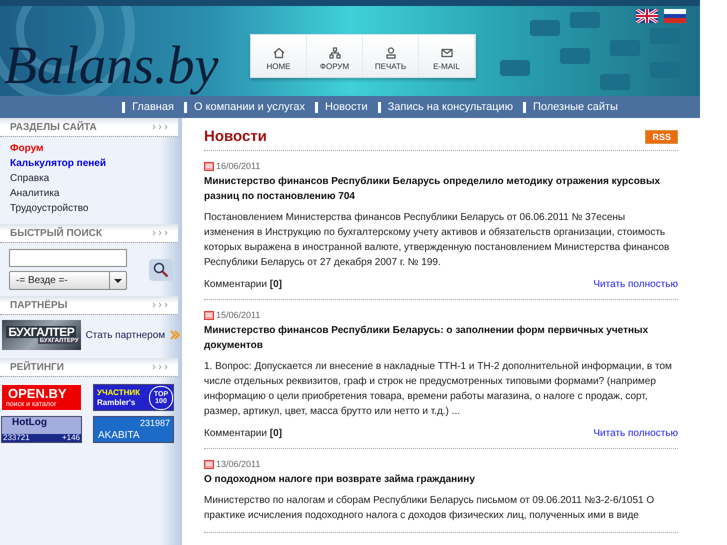 The width and height of the screenshot is (727, 545). Describe the element at coordinates (109, 67) in the screenshot. I see `site-logo: Balans.by` at that location.